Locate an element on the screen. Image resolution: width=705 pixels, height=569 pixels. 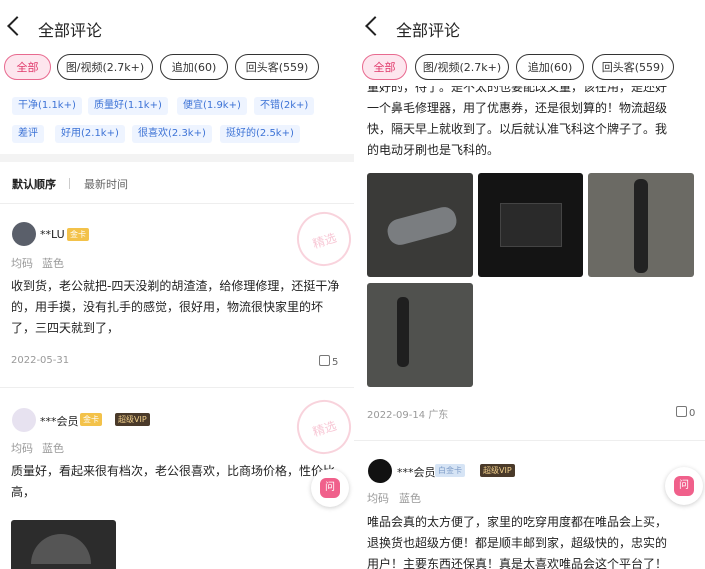
sort-default: 默认顺序 is located at coordinates (34, 184).